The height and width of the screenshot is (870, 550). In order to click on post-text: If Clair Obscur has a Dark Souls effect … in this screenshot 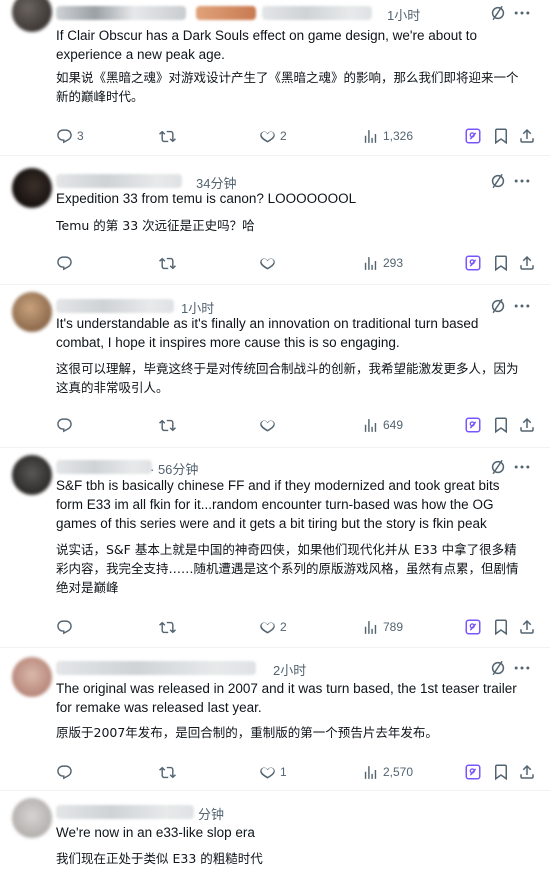, I will do `click(267, 45)`.